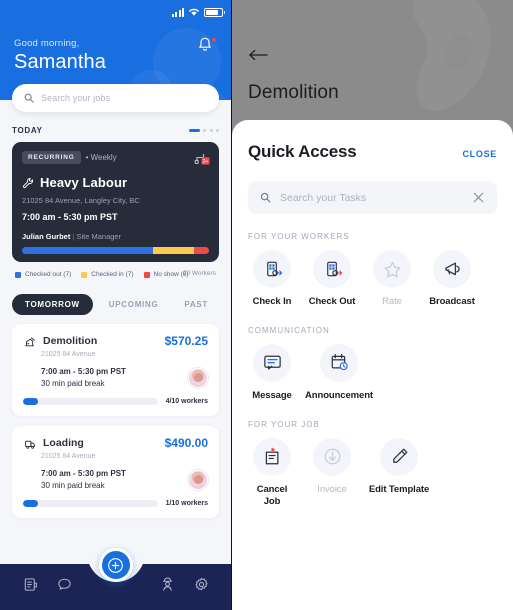 Image resolution: width=513 pixels, height=610 pixels. What do you see at coordinates (392, 301) in the screenshot?
I see `tile-label: Rate` at bounding box center [392, 301].